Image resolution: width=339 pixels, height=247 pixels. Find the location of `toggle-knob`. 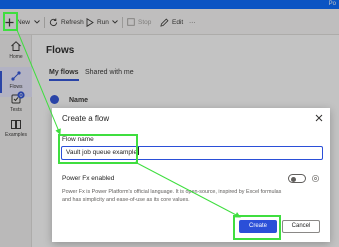

toggle-knob is located at coordinates (293, 179).